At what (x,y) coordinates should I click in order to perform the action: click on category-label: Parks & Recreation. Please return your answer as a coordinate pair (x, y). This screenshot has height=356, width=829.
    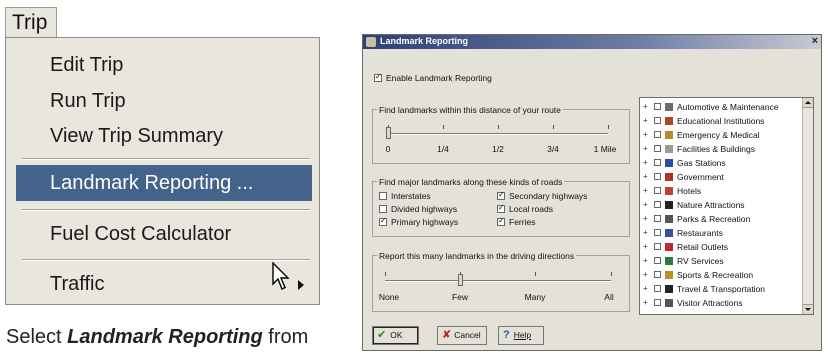
    Looking at the image, I should click on (714, 219).